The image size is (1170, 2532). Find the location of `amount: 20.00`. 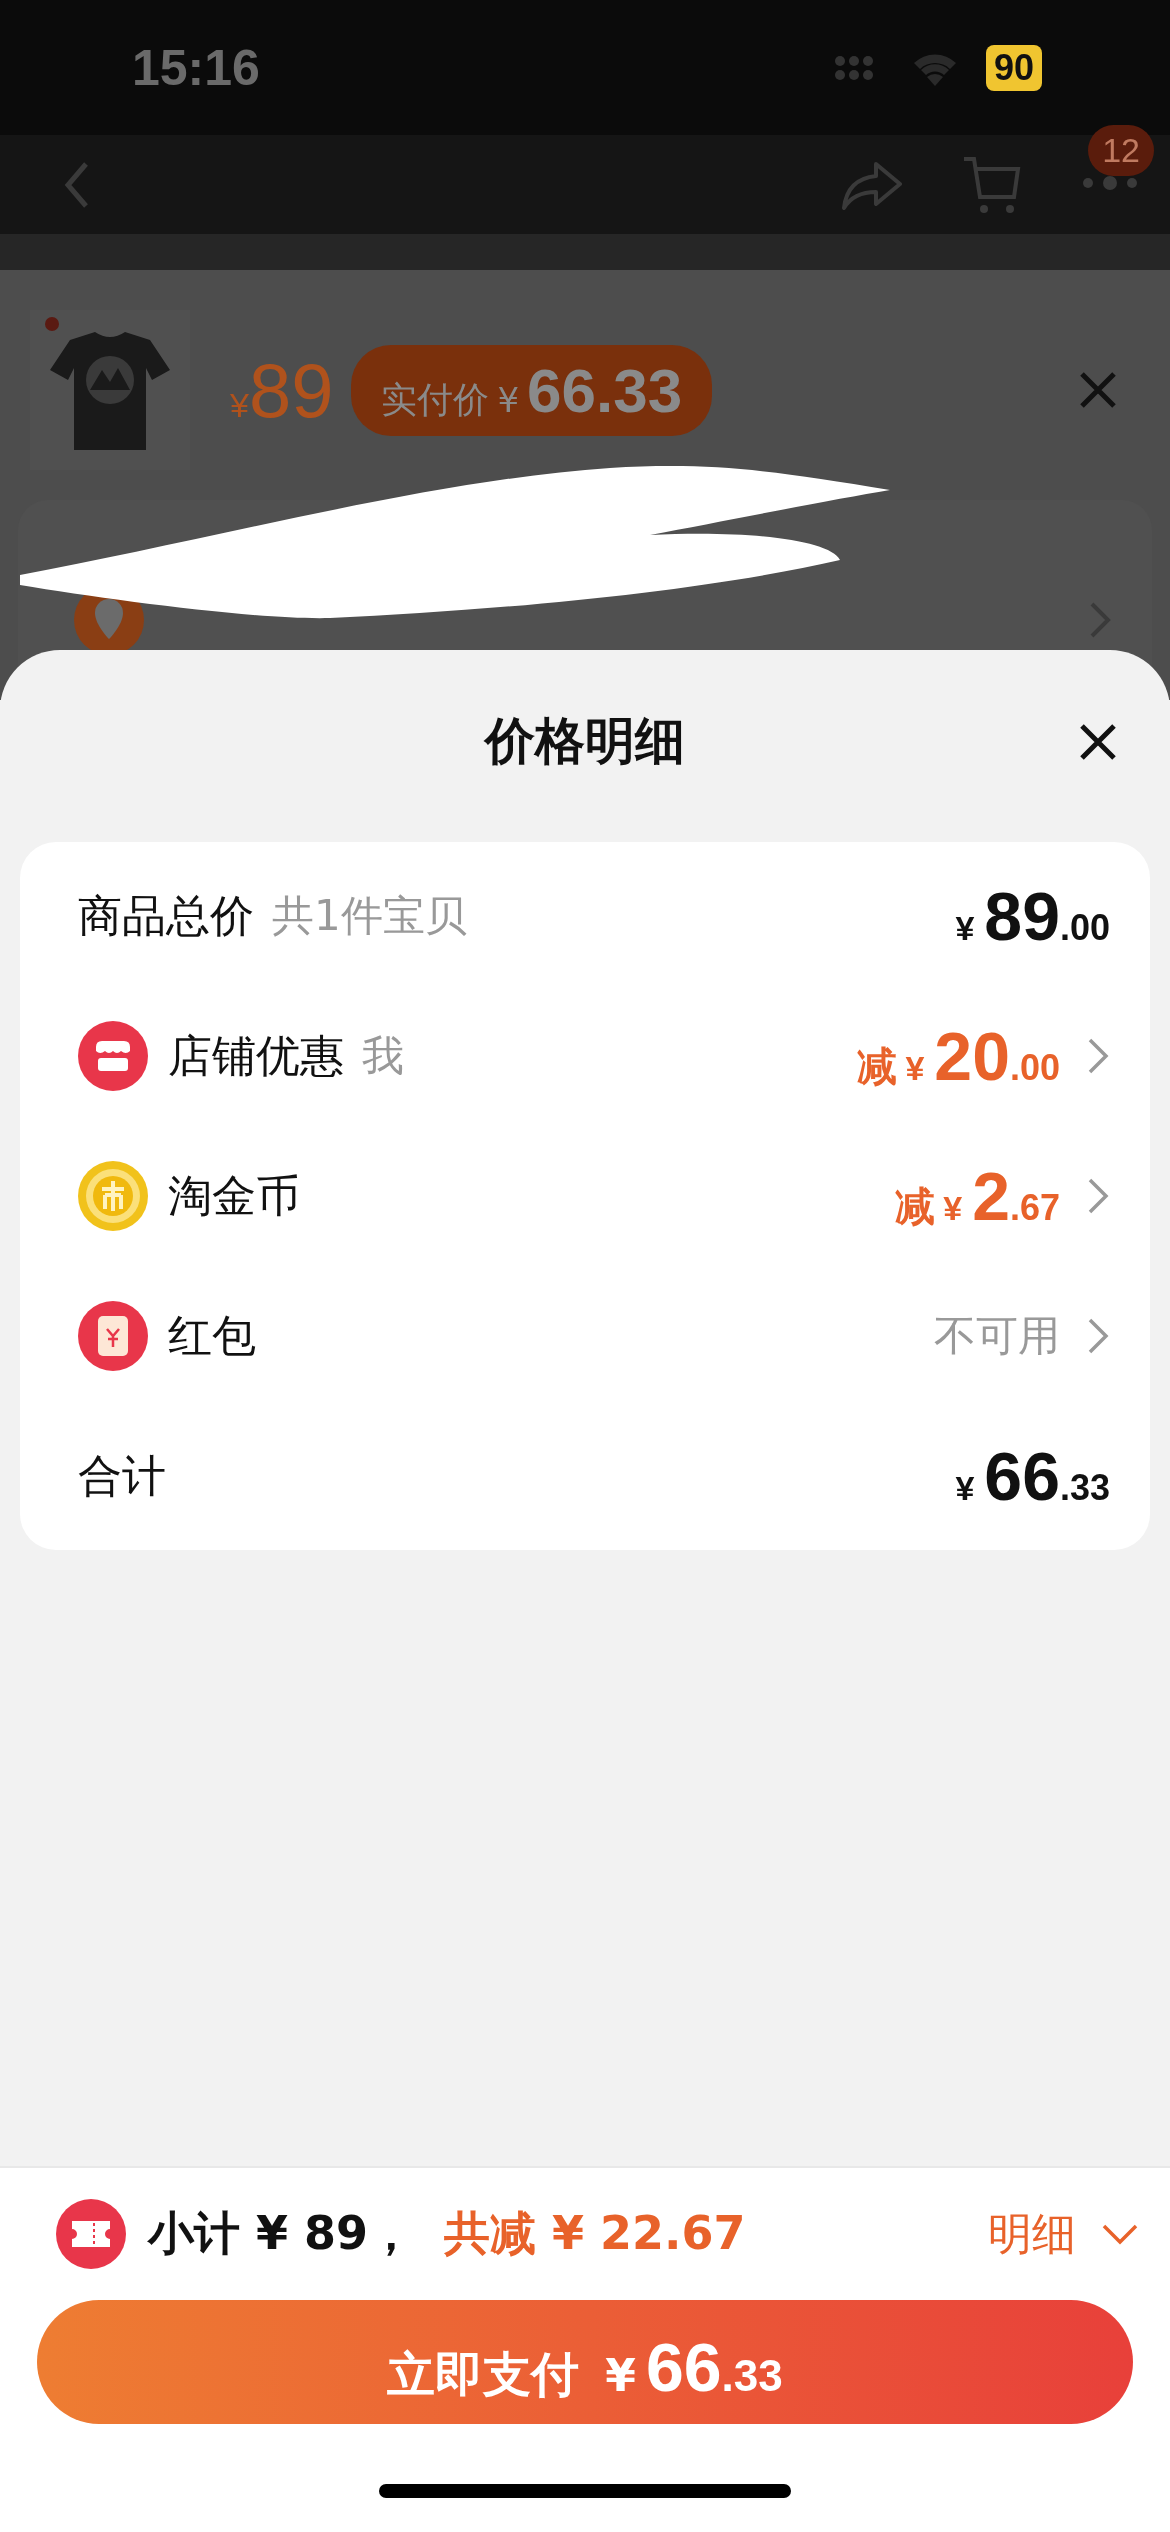

amount: 20.00 is located at coordinates (997, 1056).